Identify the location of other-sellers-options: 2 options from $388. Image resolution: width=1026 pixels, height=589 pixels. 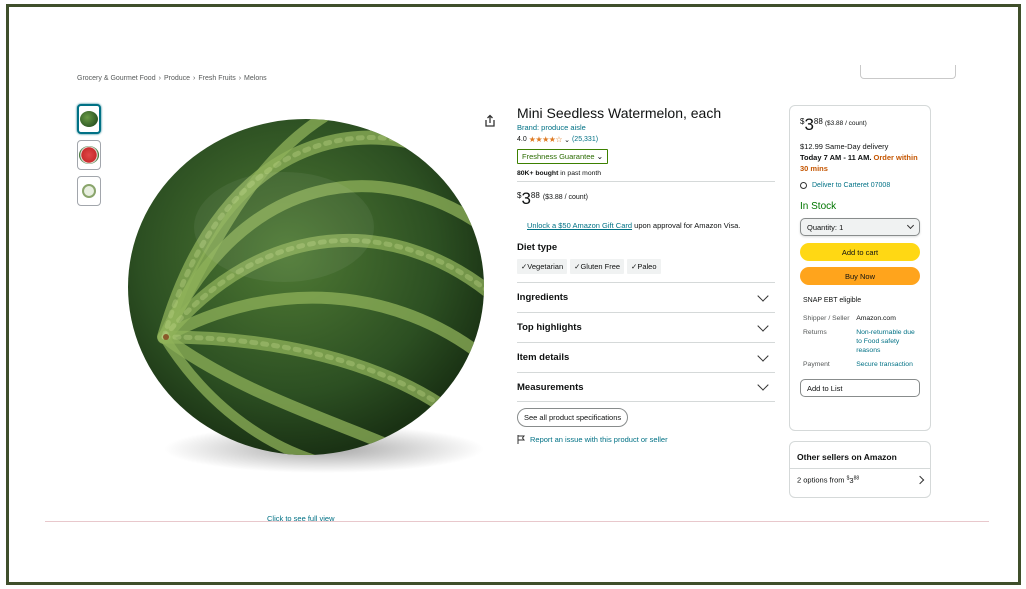
(828, 480).